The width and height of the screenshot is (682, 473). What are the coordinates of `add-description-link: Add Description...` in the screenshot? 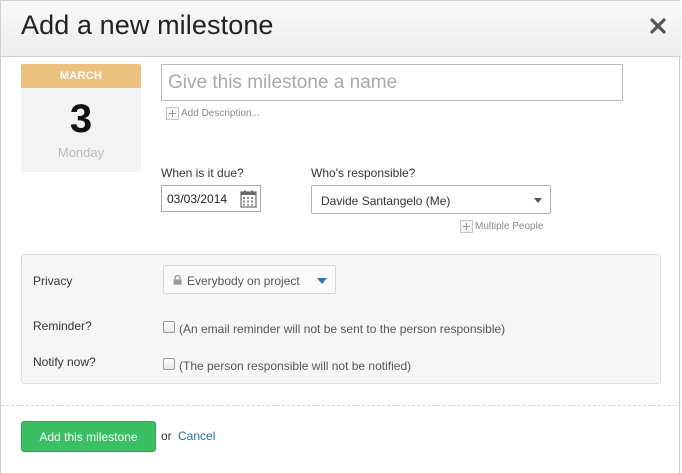 It's located at (213, 113).